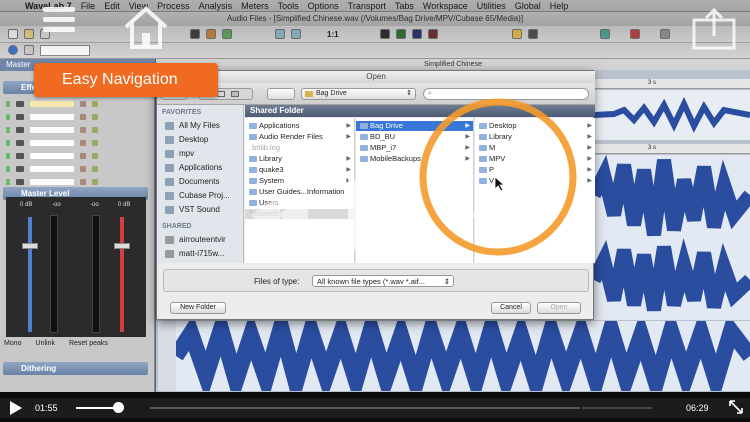 The width and height of the screenshot is (750, 422). I want to click on left-level-meter, so click(54, 274).